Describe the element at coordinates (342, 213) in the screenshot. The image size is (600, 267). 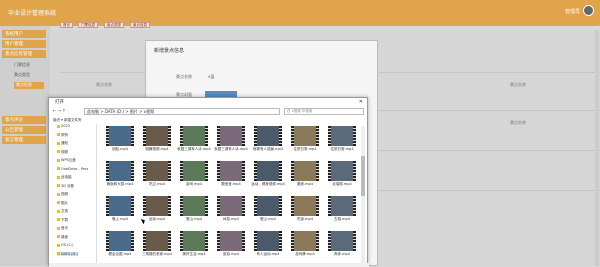
I see `file-item: 古城.mp4` at that location.